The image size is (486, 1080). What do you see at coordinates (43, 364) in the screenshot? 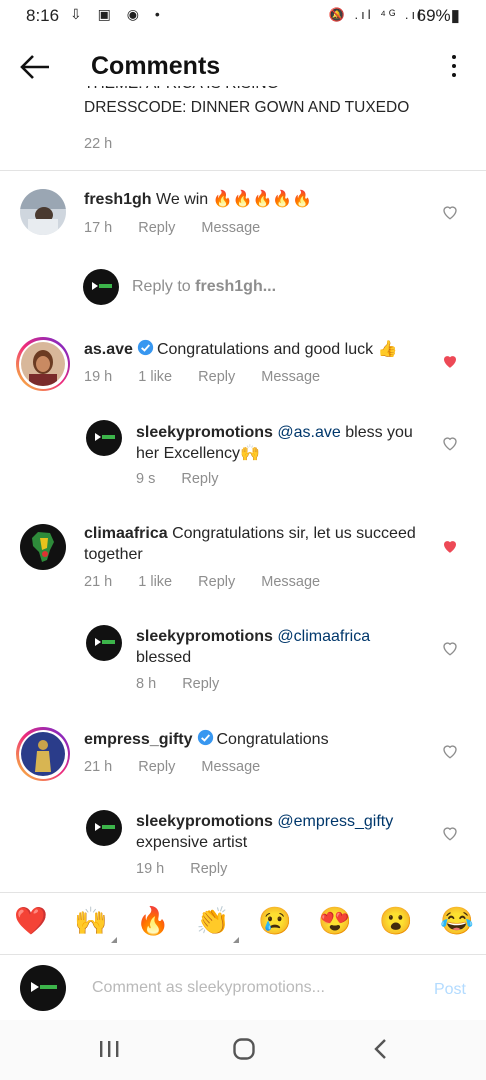
I see `avatar-as-ave` at bounding box center [43, 364].